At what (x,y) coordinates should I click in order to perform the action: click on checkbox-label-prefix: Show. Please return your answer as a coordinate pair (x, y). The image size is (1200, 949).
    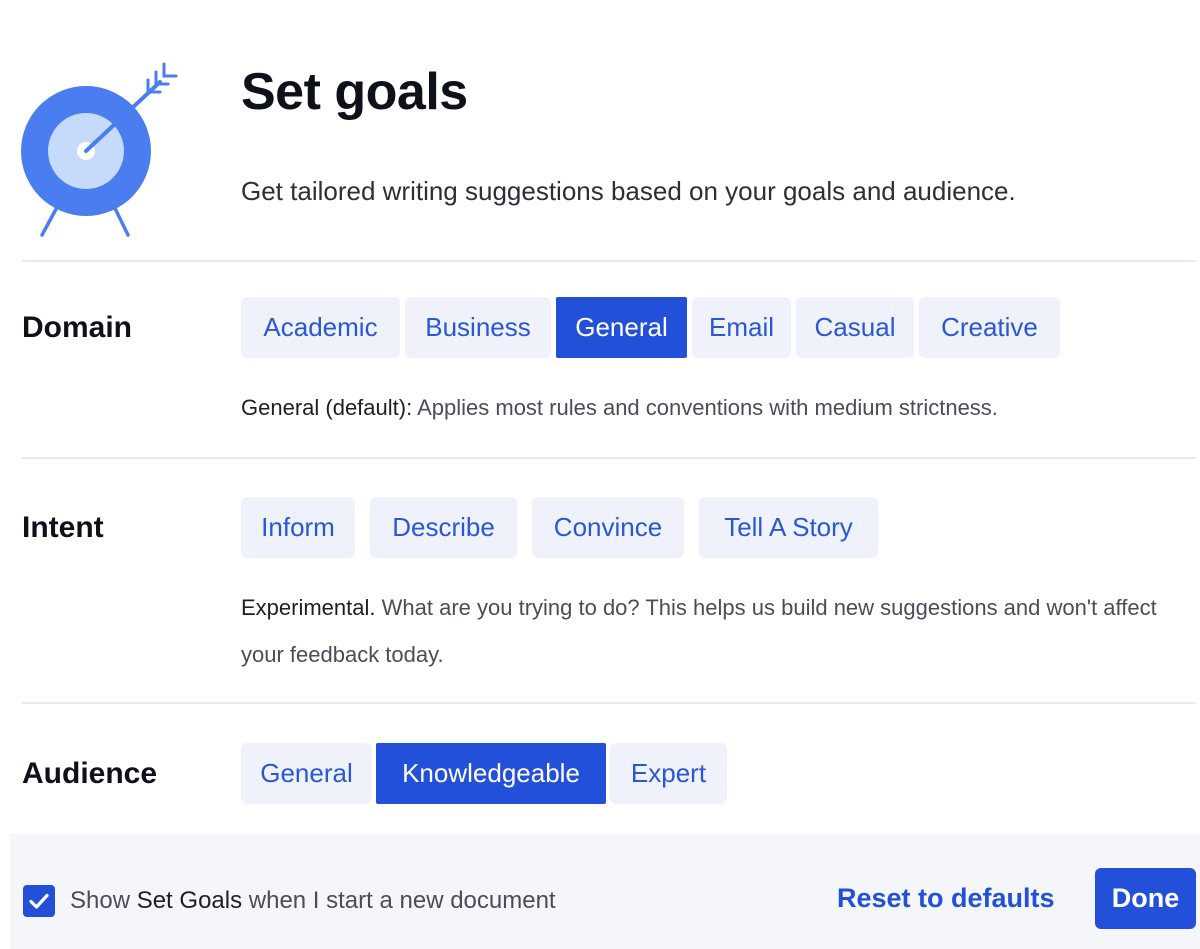
    Looking at the image, I should click on (103, 900).